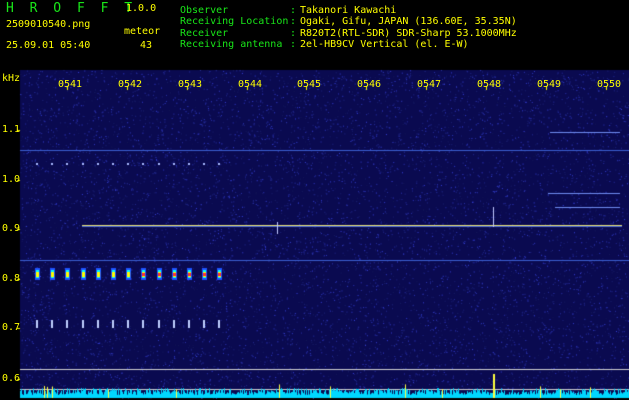  Describe the element at coordinates (11, 179) in the screenshot. I see `frequency-tick-label: 1.0` at that location.